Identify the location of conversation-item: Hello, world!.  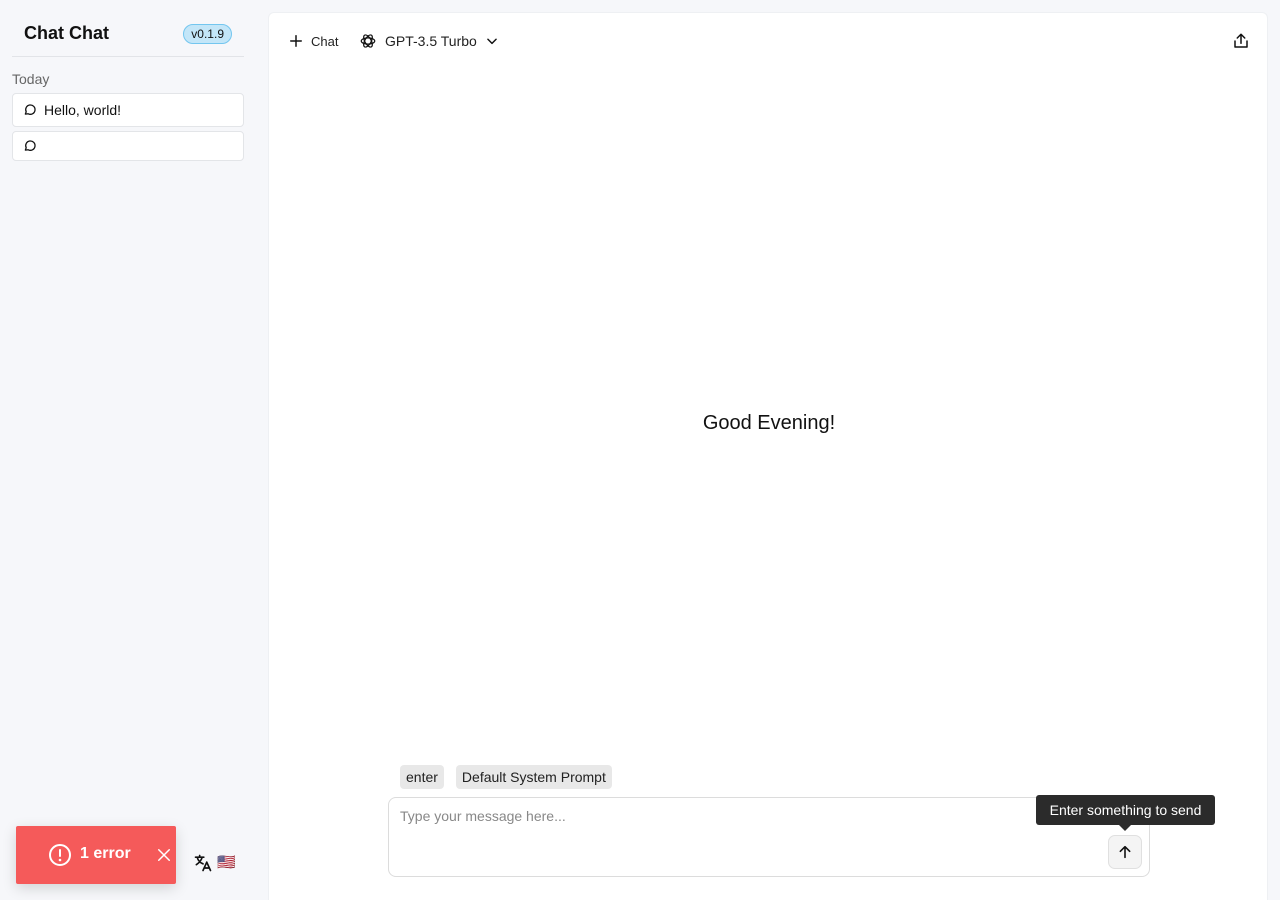
(128, 110).